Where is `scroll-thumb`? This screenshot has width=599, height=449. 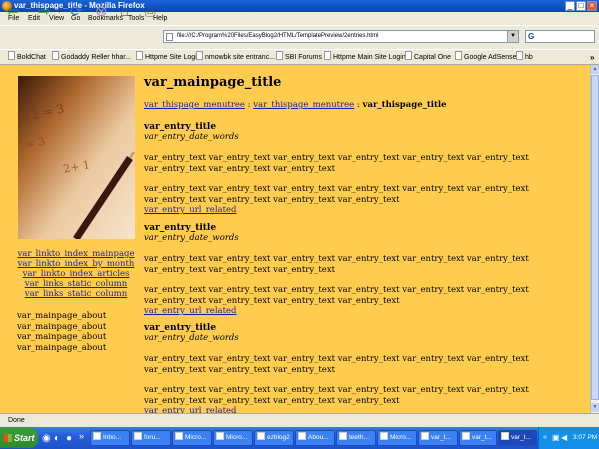 scroll-thumb is located at coordinates (595, 237).